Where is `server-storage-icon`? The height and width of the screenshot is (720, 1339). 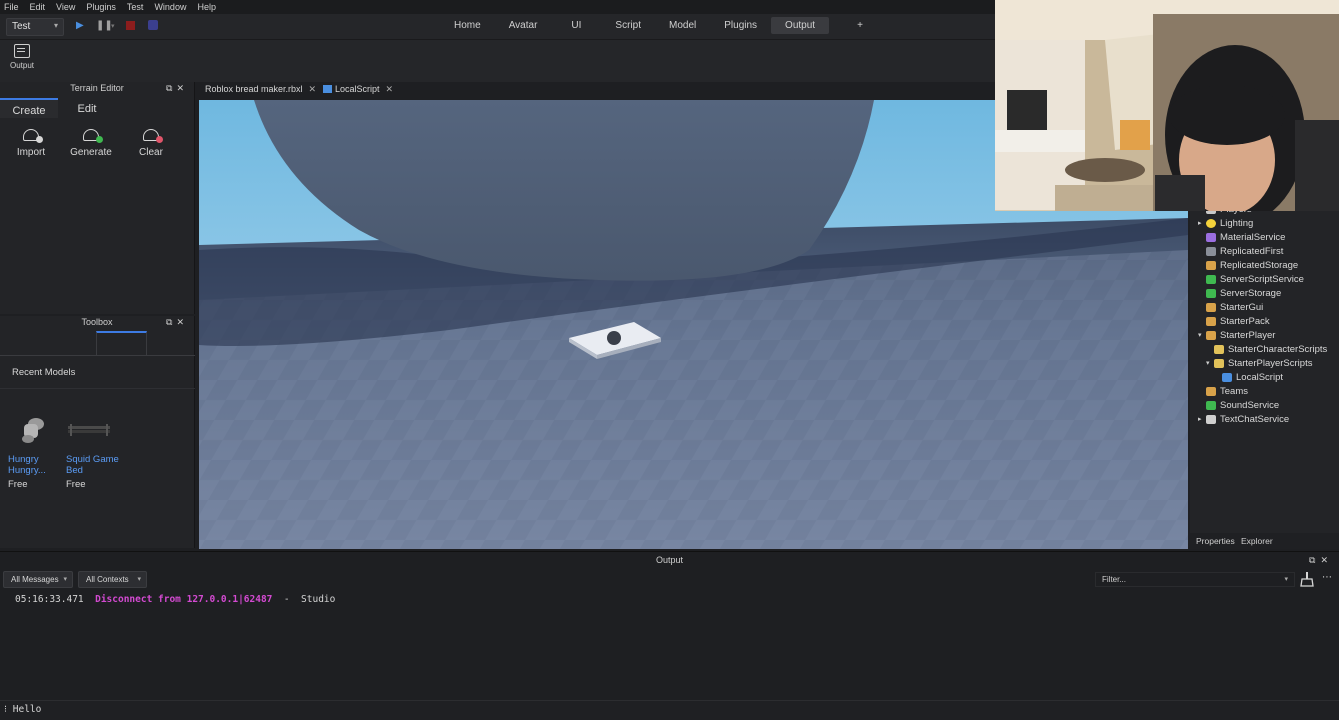
server-storage-icon is located at coordinates (1211, 293).